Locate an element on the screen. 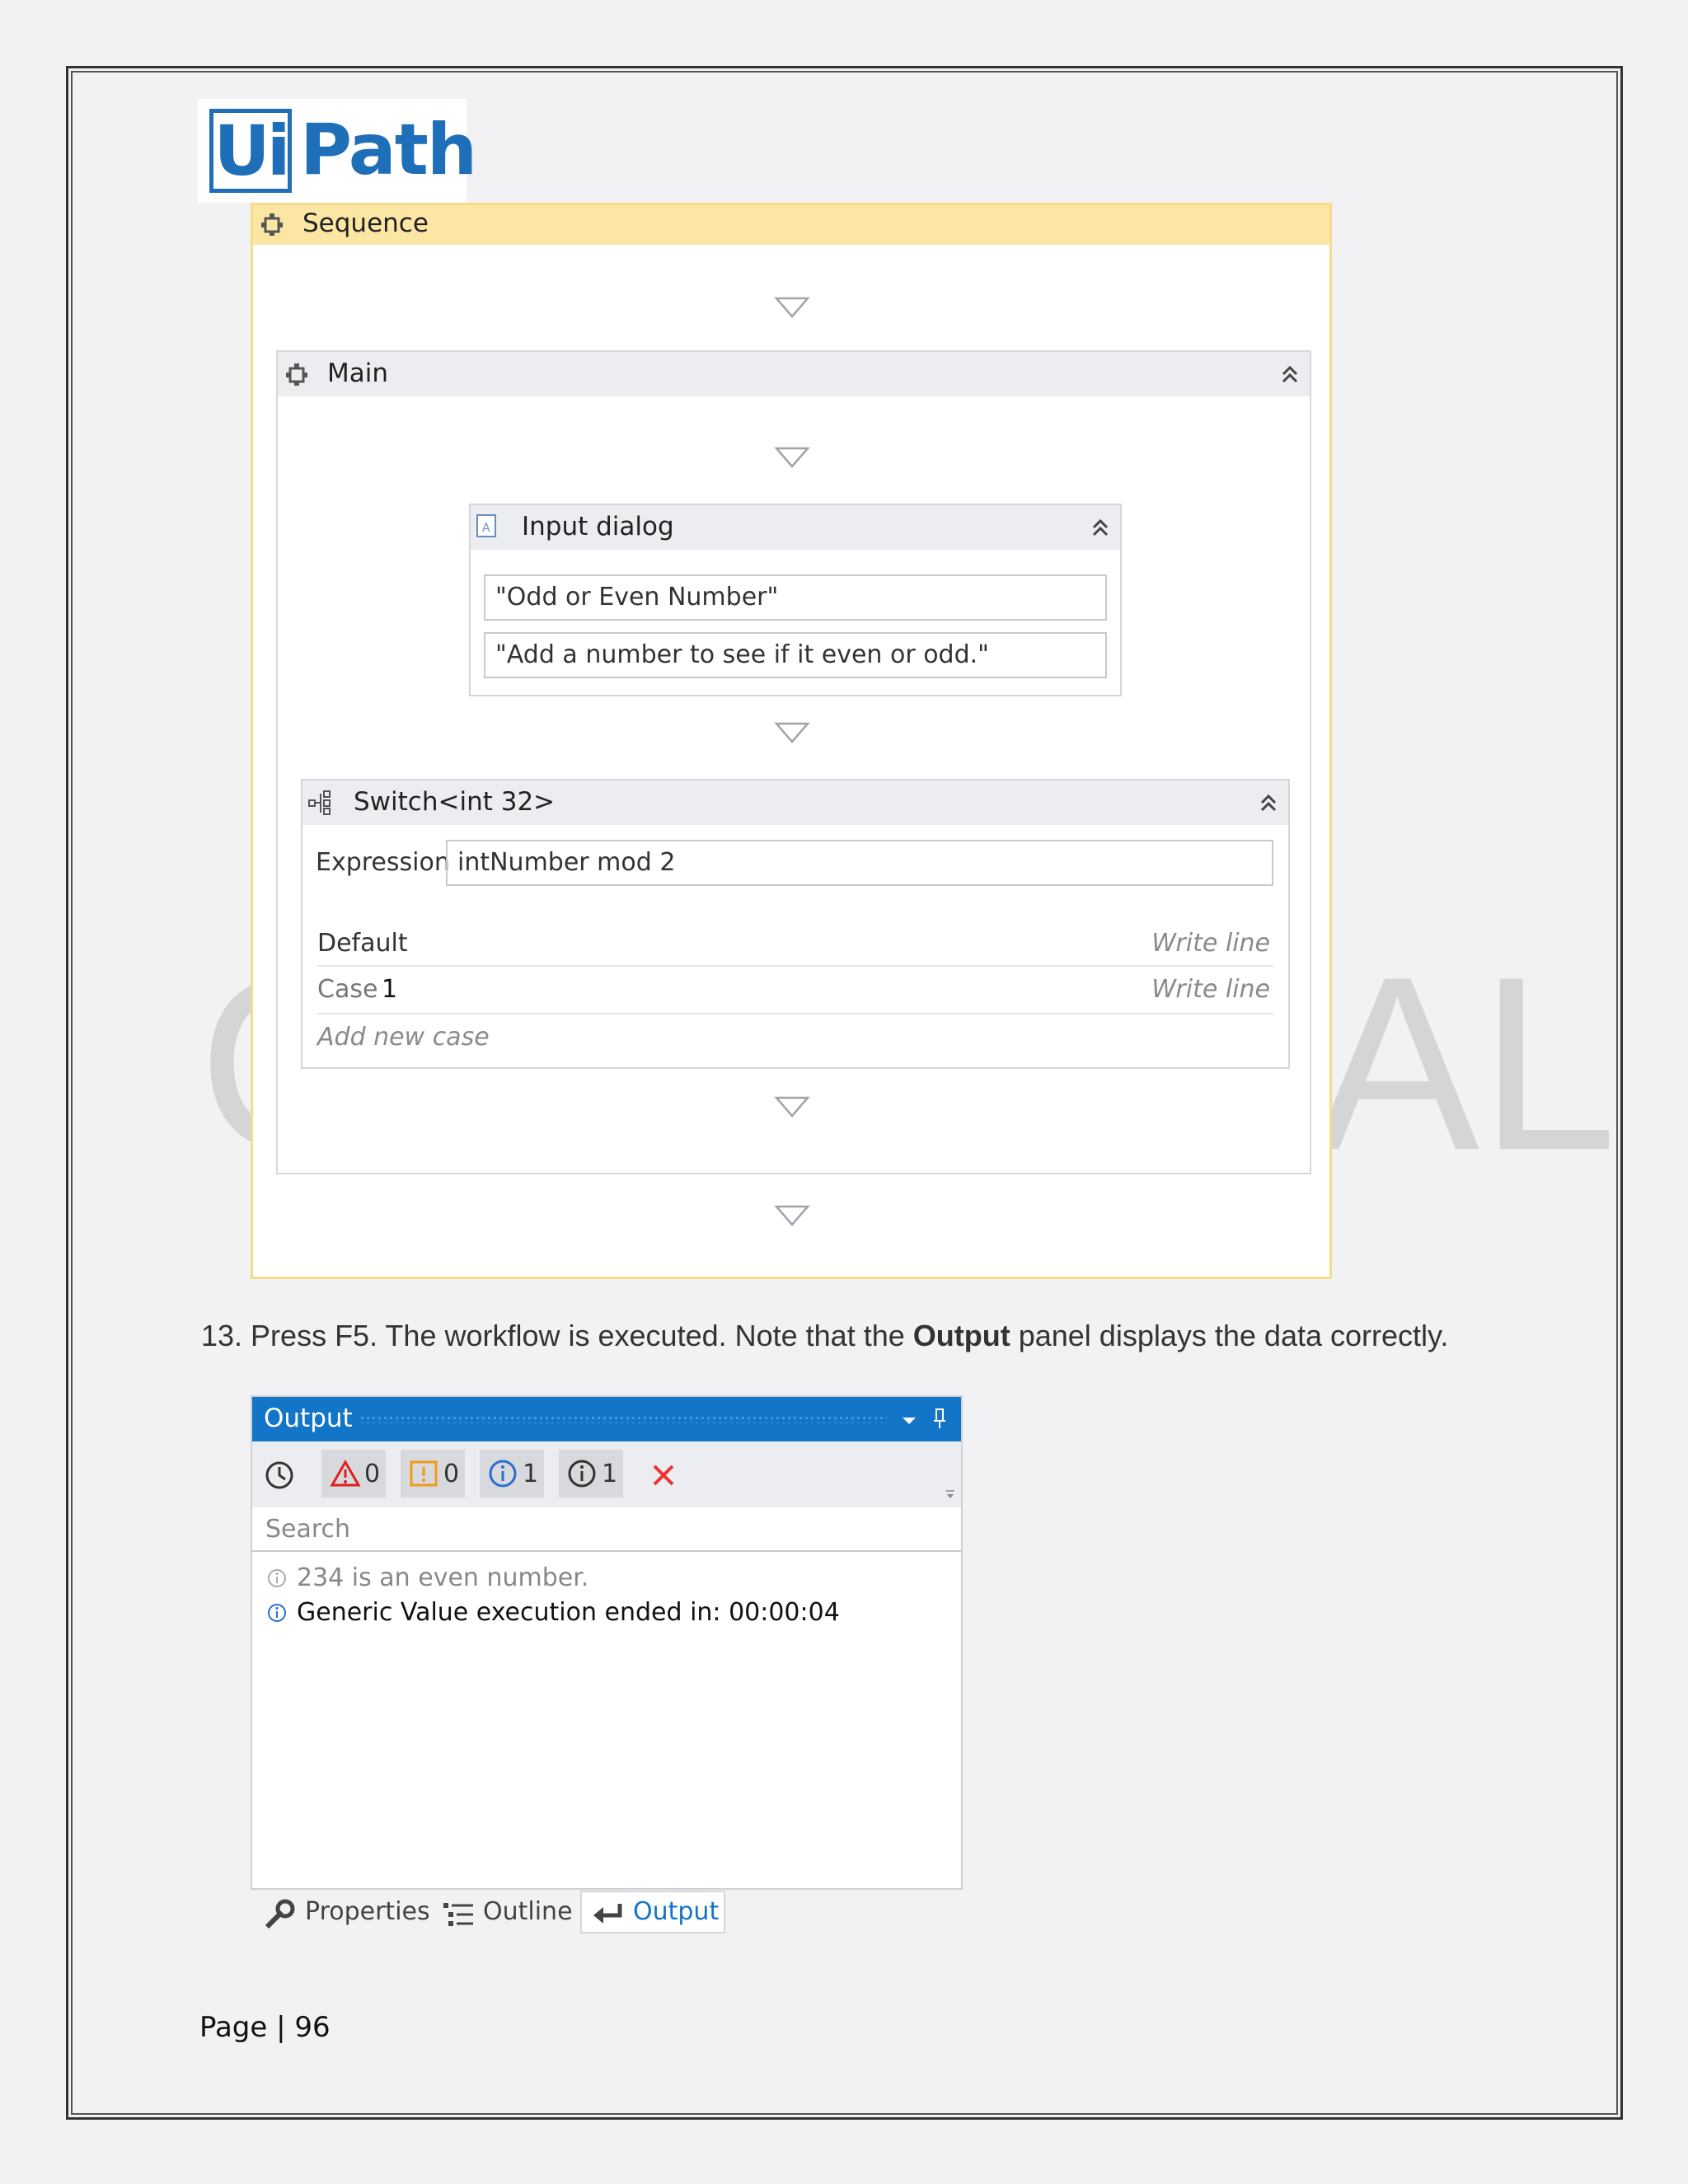  overflow-icon is located at coordinates (950, 1493).